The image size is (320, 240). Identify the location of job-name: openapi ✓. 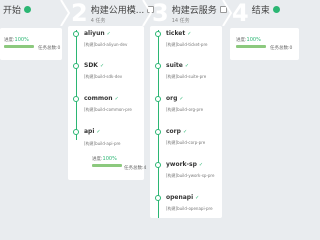
(182, 197).